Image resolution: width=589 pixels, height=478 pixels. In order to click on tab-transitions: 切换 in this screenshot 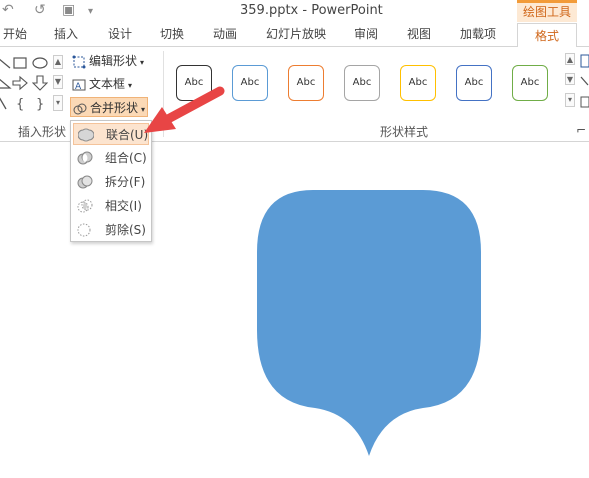, I will do `click(172, 34)`.